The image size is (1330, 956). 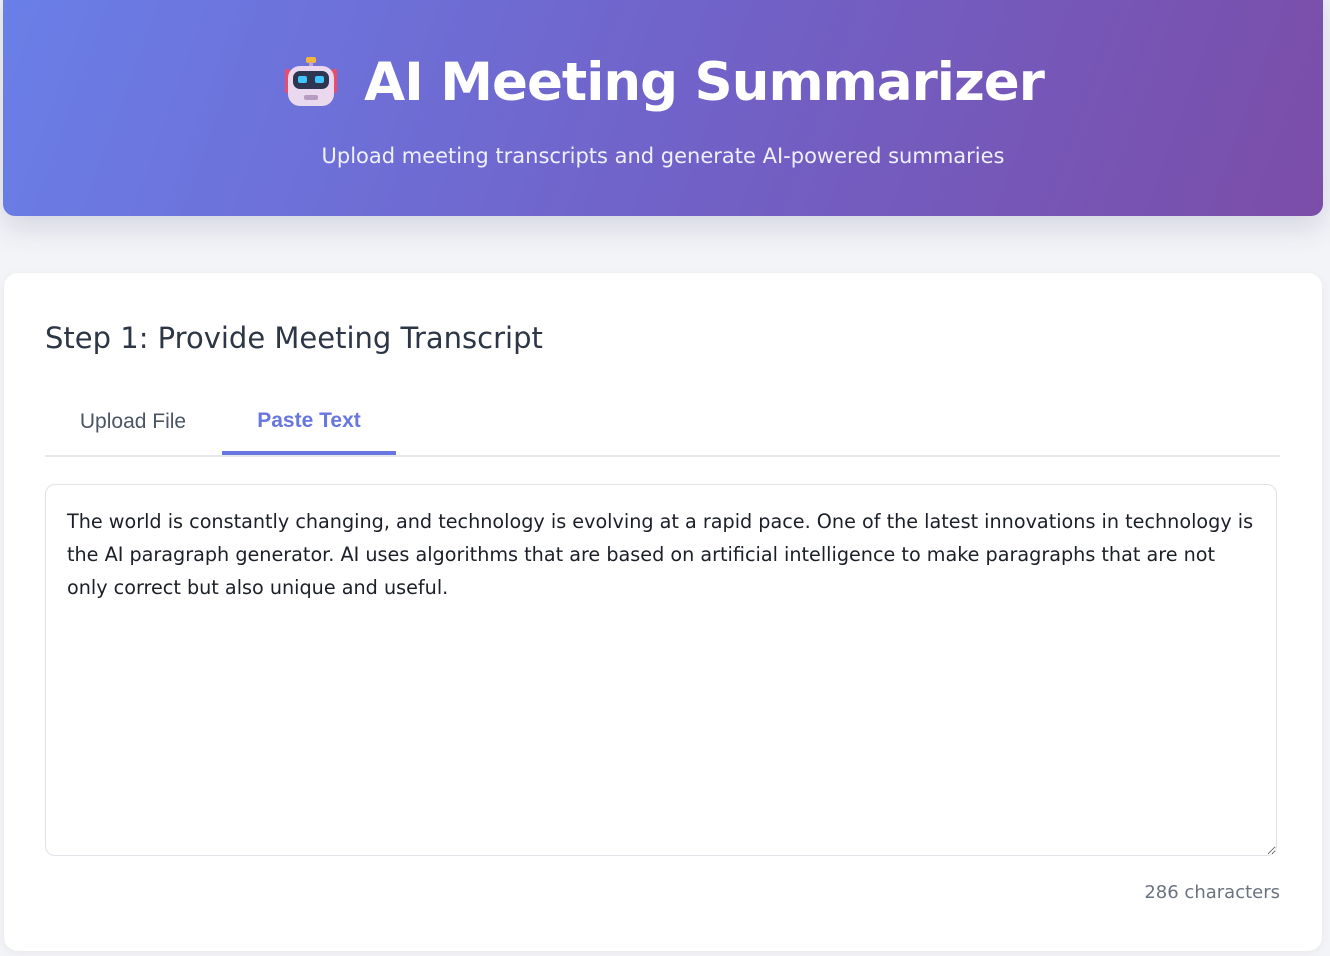 I want to click on robot-icon, so click(x=311, y=81).